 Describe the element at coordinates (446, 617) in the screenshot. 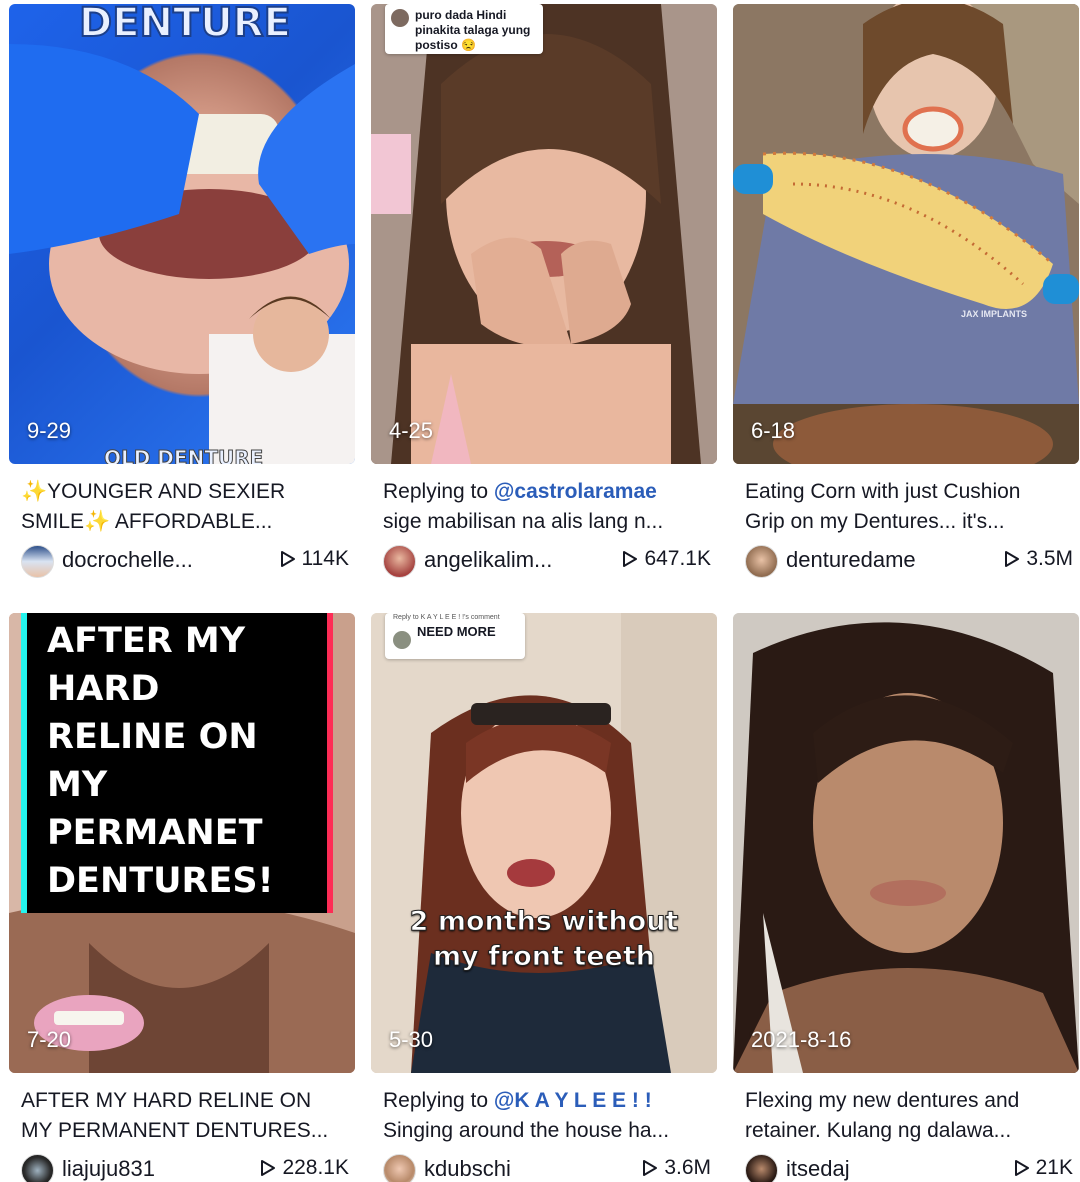

I see `reply-header-text: Reply to K A Y L E E ! !'s comment` at that location.